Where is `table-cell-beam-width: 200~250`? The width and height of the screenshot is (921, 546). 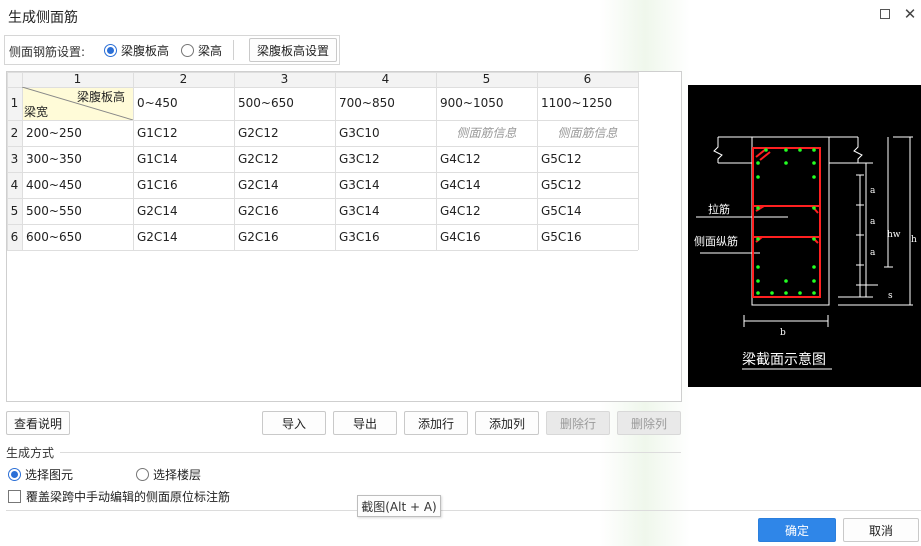
table-cell-beam-width: 200~250 is located at coordinates (54, 133).